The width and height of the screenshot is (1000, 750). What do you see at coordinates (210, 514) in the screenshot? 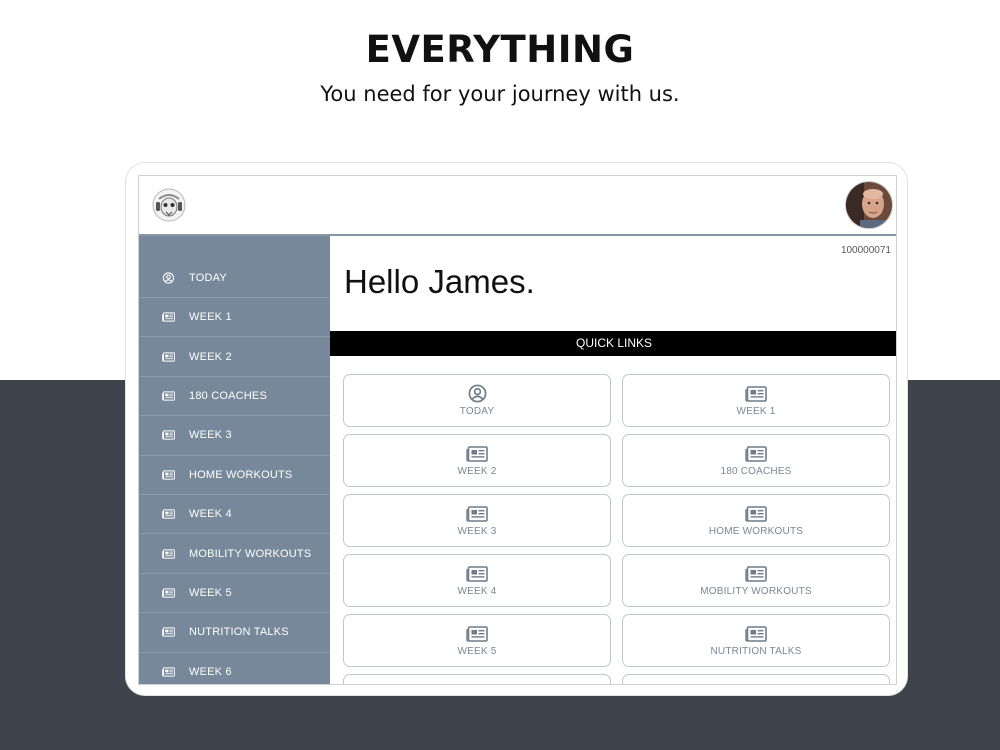
I see `sidebar-item-label: WEEK 4` at bounding box center [210, 514].